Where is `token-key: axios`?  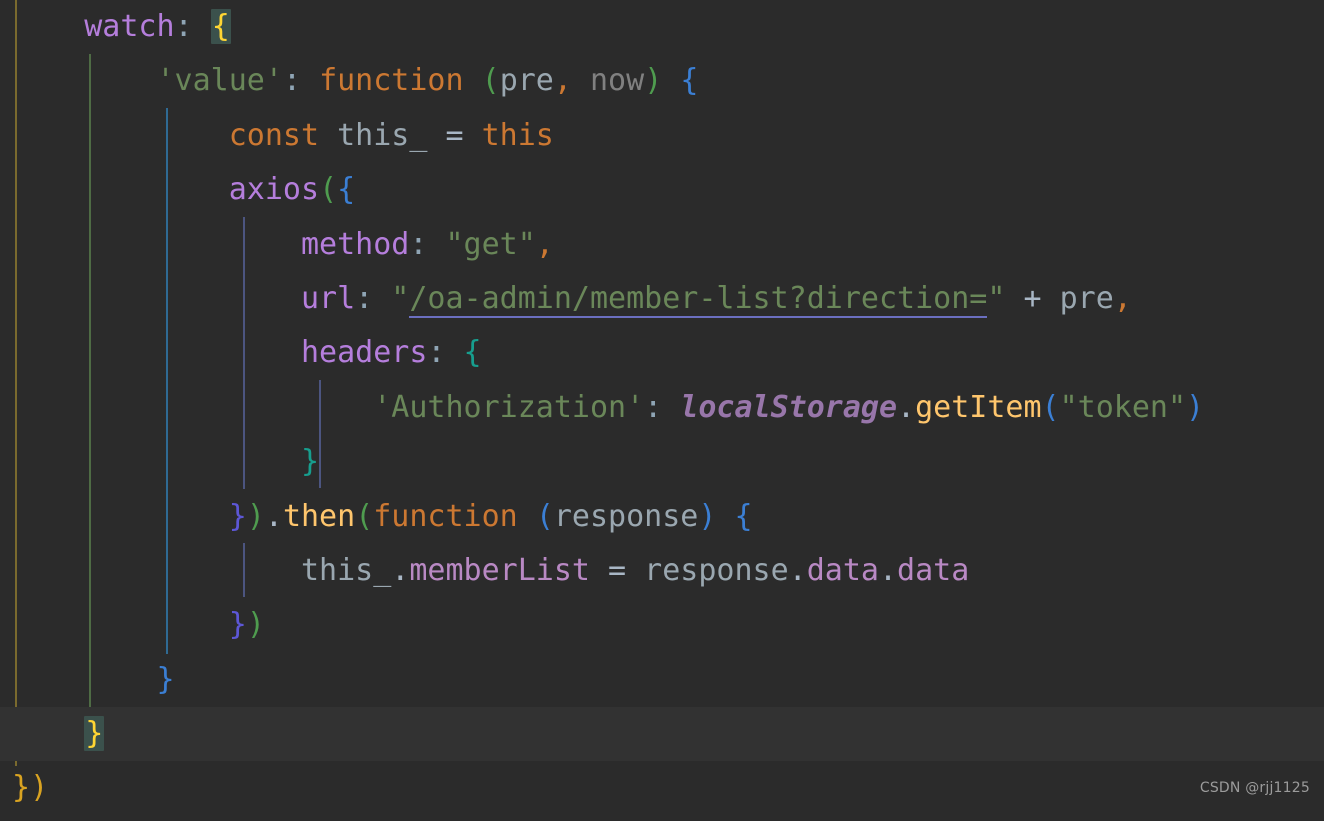 token-key: axios is located at coordinates (274, 190).